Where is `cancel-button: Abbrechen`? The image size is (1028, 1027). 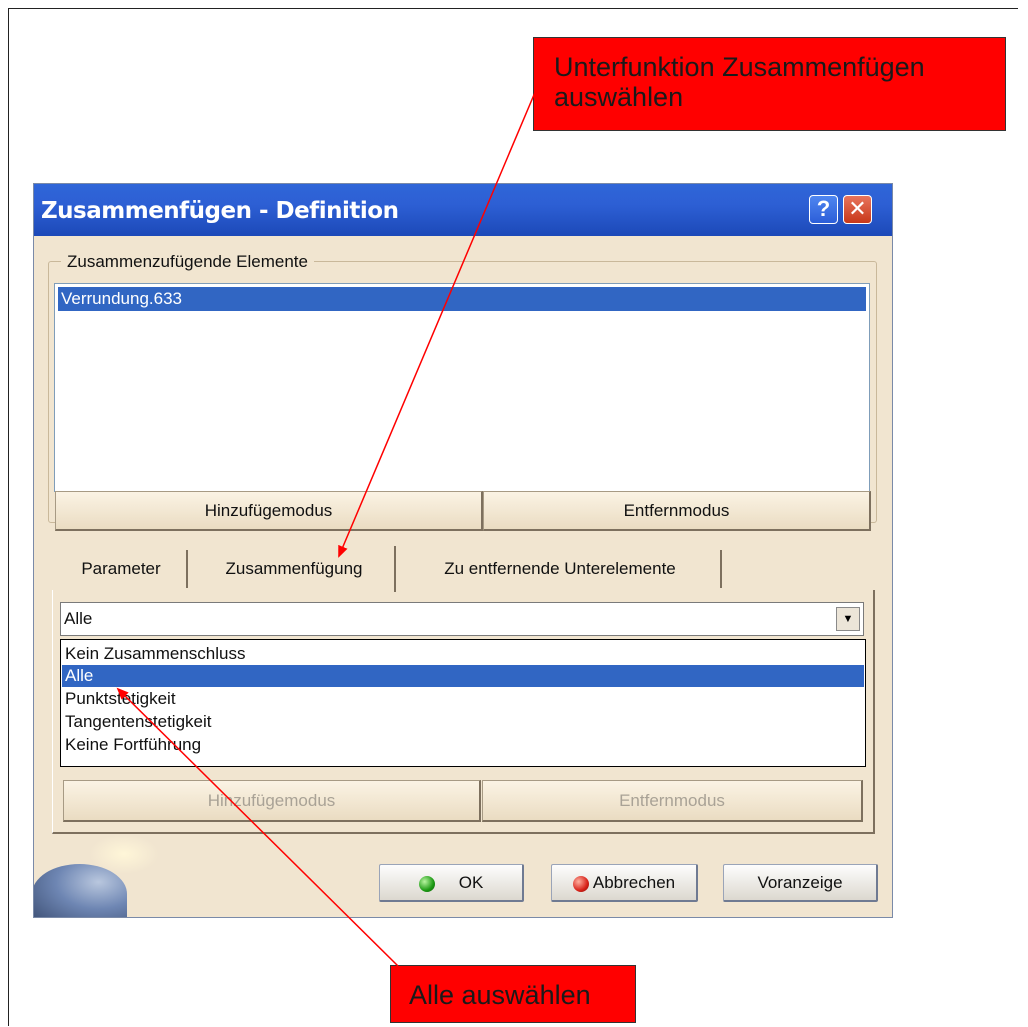
cancel-button: Abbrechen is located at coordinates (624, 883).